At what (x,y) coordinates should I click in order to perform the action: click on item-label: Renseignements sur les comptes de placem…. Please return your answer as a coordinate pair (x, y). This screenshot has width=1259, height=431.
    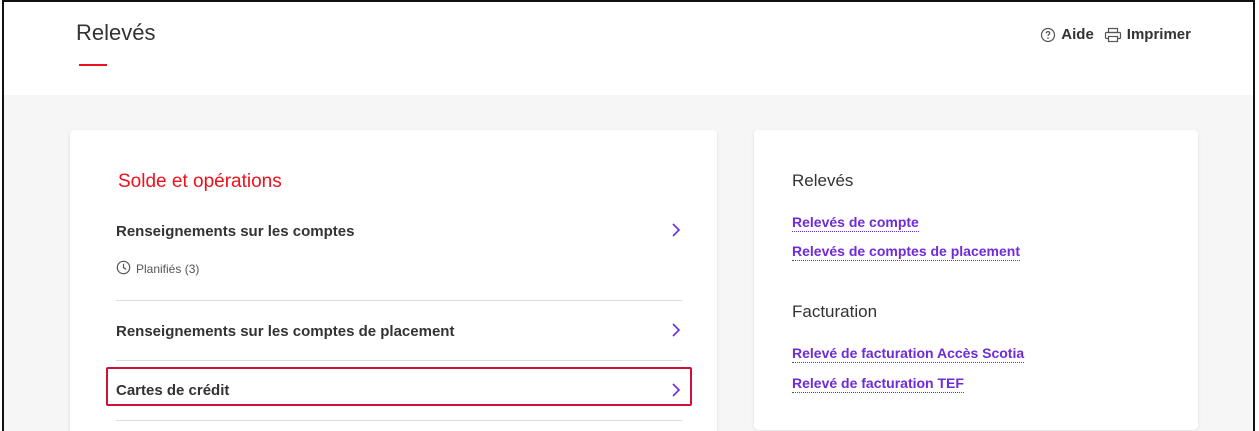
    Looking at the image, I should click on (285, 331).